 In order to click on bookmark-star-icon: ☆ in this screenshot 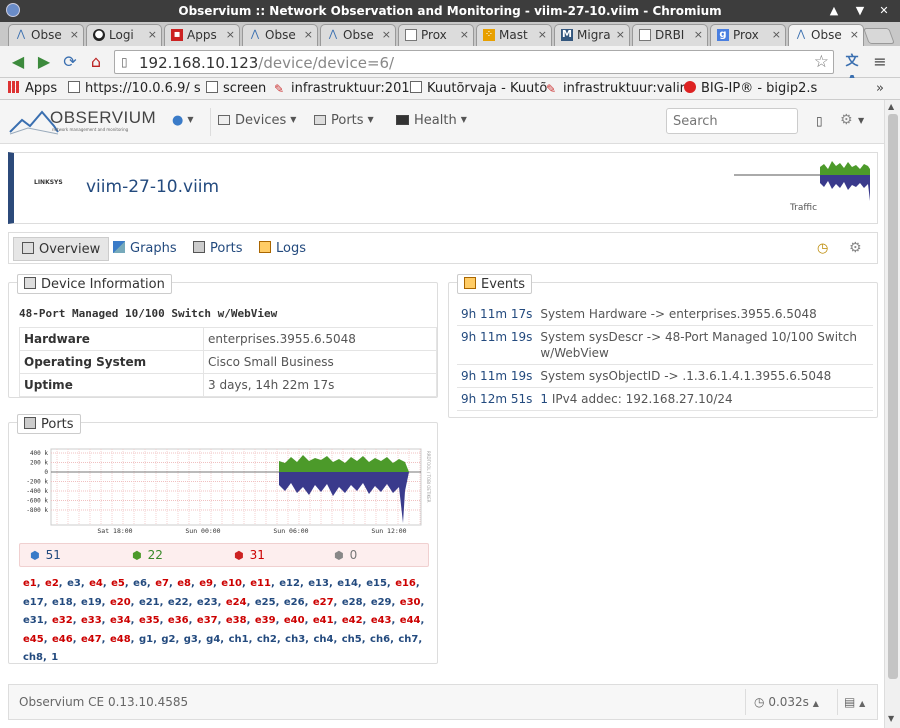, I will do `click(821, 62)`.